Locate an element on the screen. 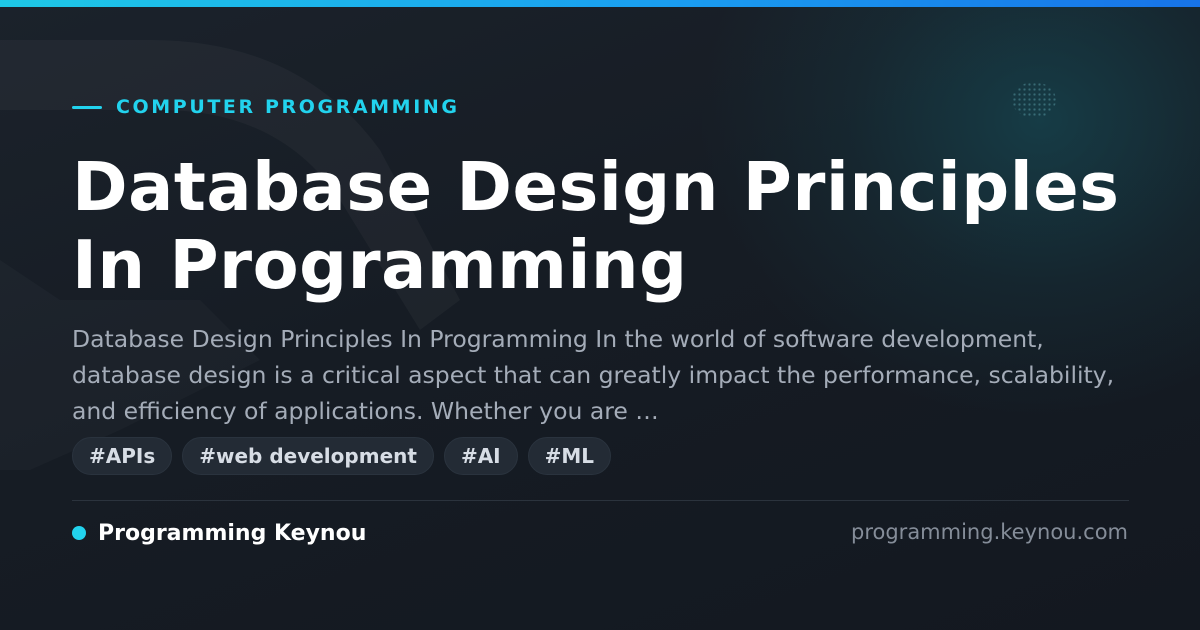 Image resolution: width=1200 pixels, height=630 pixels. category-label: COMPUTER PROGRAMMING is located at coordinates (266, 107).